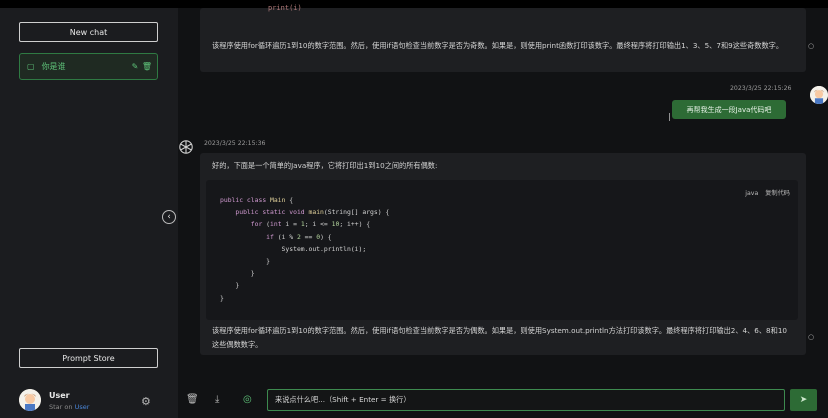 This screenshot has width=828, height=418. I want to click on collapse-sidebar-button: ‹, so click(169, 217).